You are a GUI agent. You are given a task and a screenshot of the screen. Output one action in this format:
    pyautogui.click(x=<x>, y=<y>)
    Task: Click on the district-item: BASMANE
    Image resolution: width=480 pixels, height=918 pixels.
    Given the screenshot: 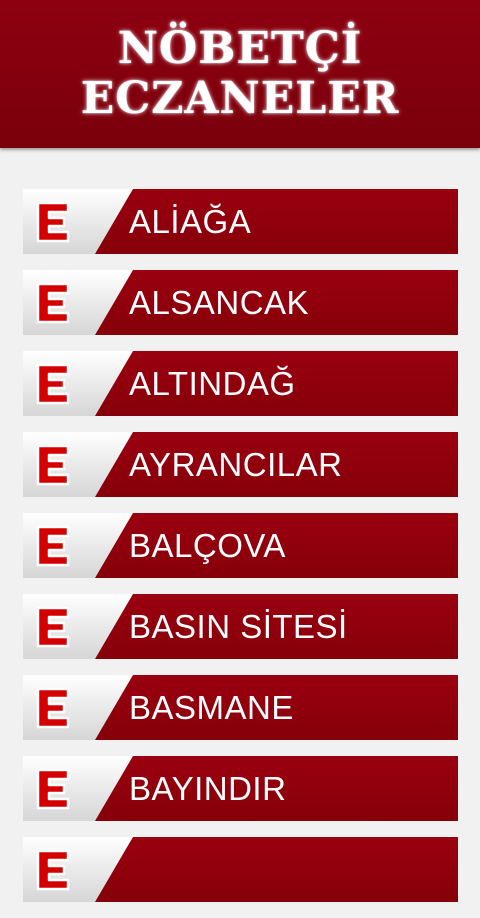 What is the action you would take?
    pyautogui.click(x=240, y=707)
    